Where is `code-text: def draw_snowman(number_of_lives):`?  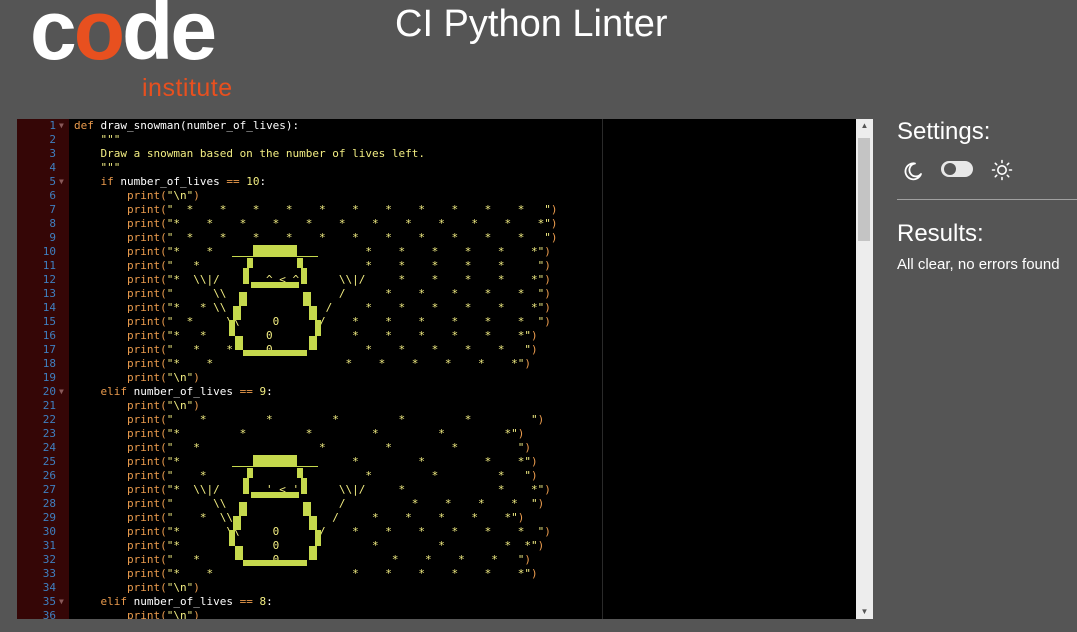
code-text: def draw_snowman(number_of_lives): is located at coordinates (187, 125).